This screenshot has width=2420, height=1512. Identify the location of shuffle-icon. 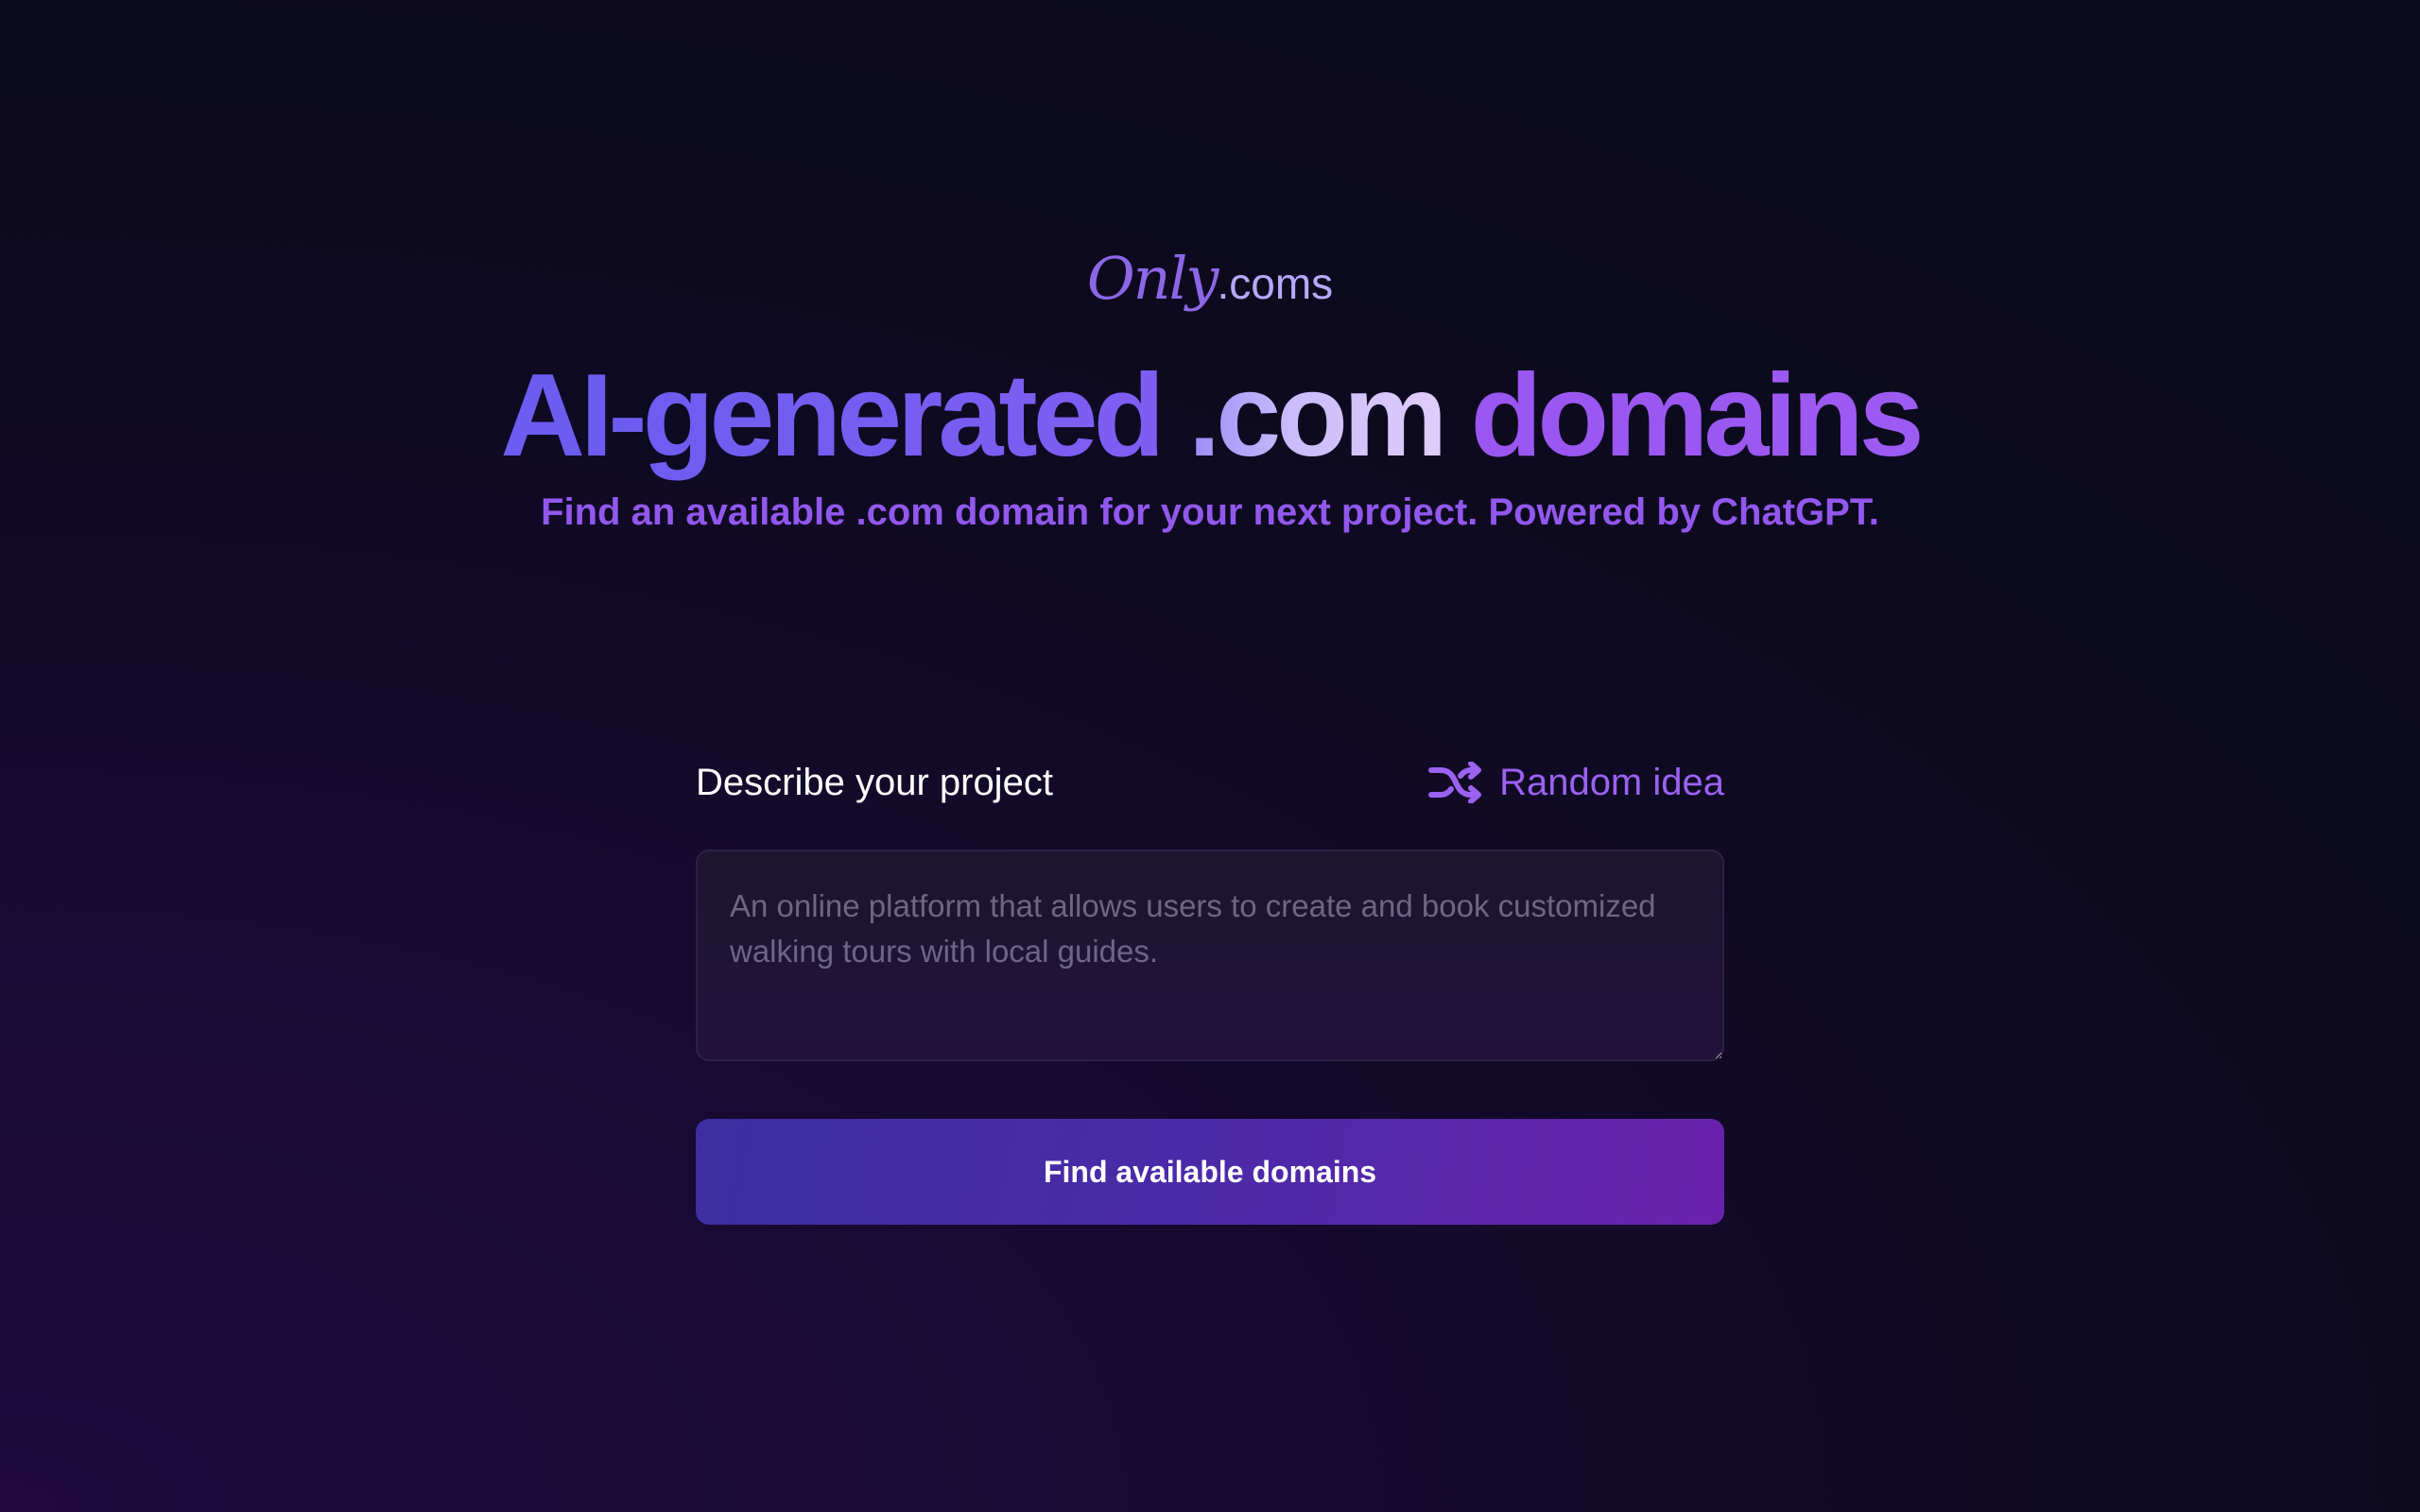
(1455, 782).